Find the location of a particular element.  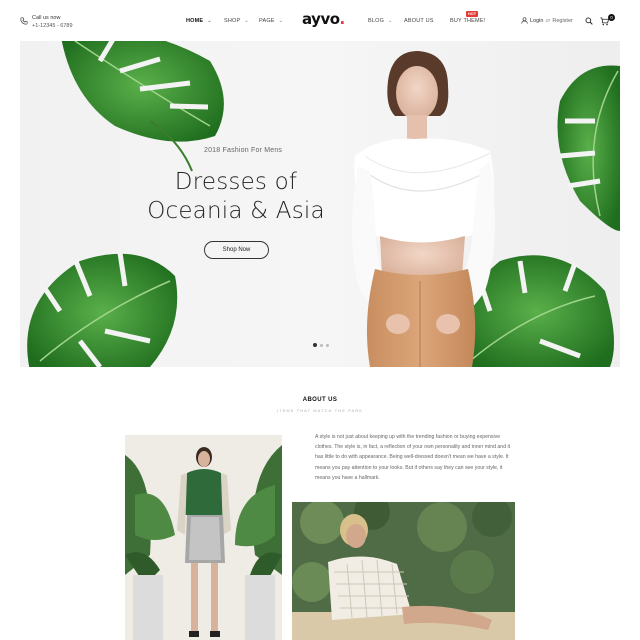

login-link: Login is located at coordinates (536, 21).